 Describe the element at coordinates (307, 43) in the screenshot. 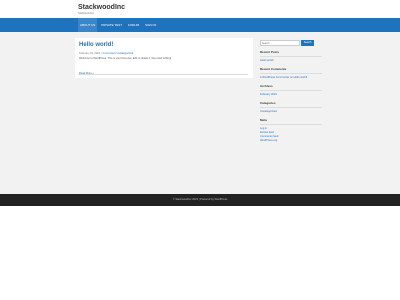

I see `search-button: Search` at that location.